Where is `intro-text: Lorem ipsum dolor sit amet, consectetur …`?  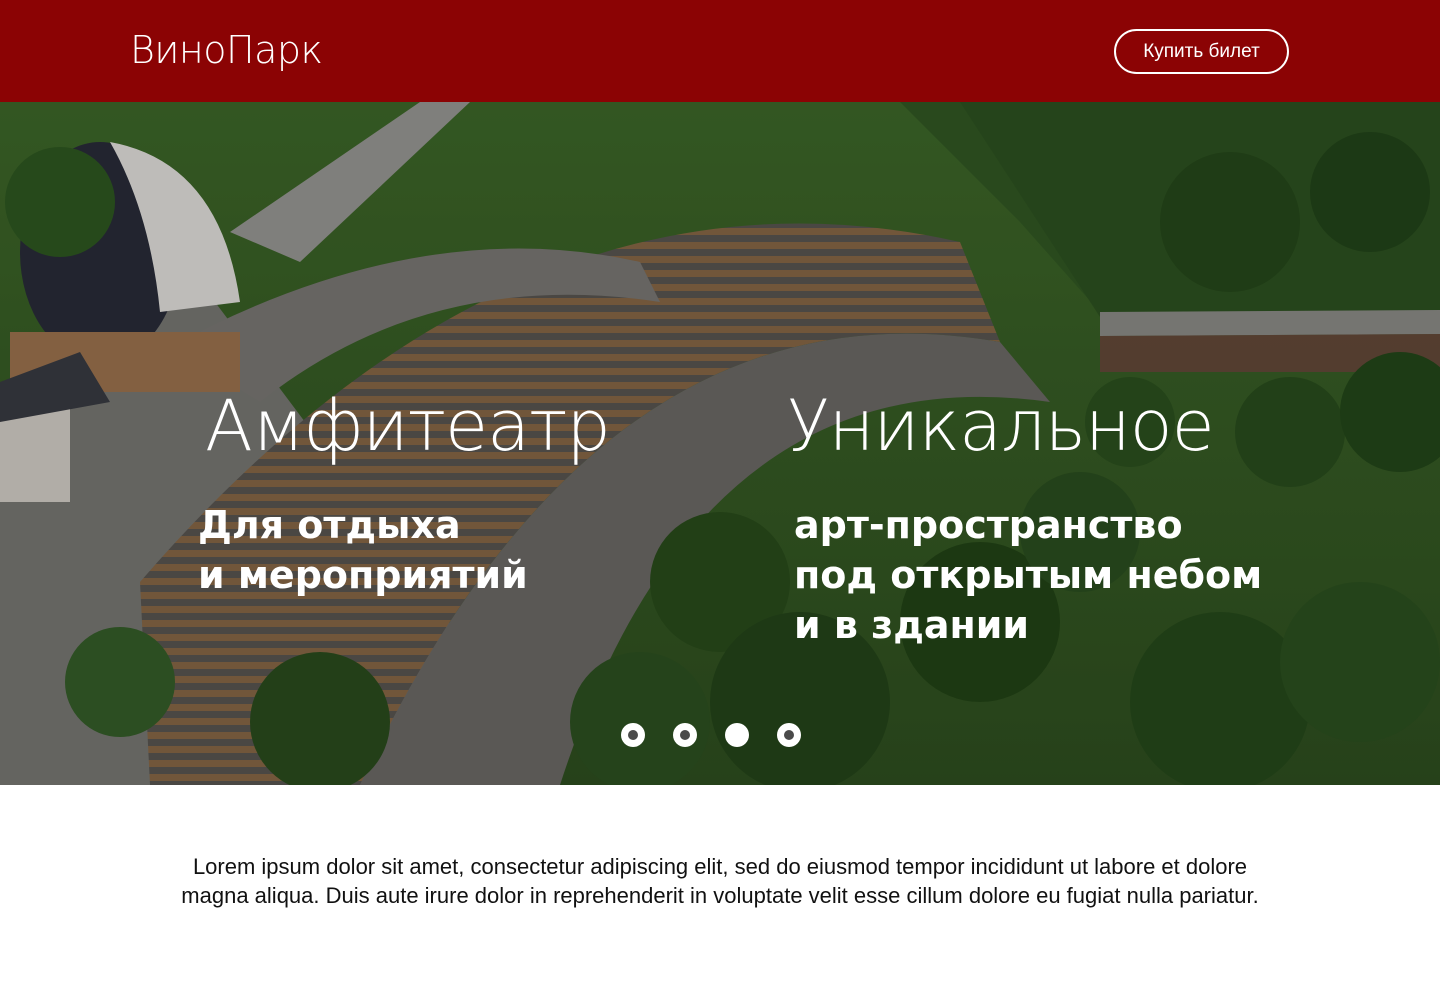 intro-text: Lorem ipsum dolor sit amet, consectetur … is located at coordinates (720, 881).